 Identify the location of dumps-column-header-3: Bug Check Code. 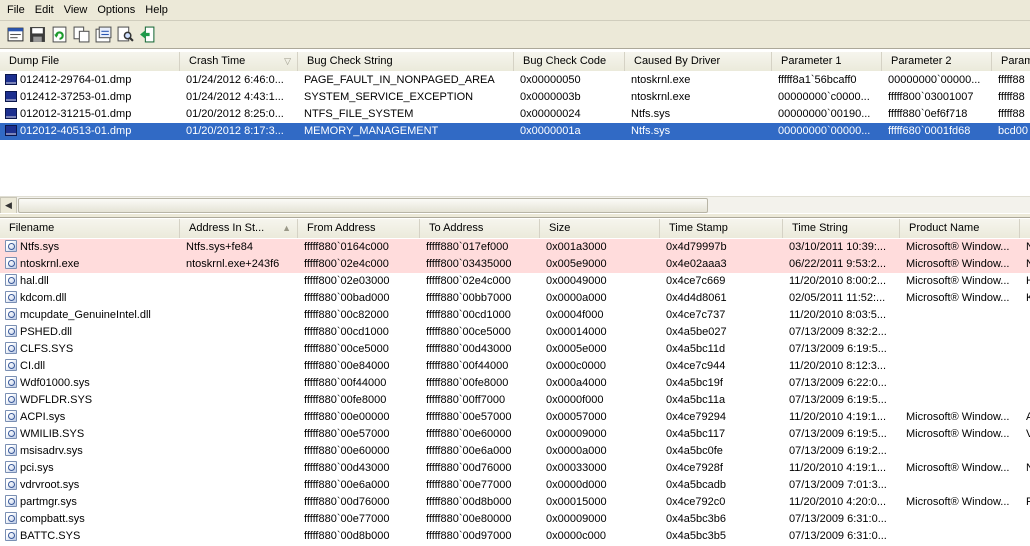
(569, 61).